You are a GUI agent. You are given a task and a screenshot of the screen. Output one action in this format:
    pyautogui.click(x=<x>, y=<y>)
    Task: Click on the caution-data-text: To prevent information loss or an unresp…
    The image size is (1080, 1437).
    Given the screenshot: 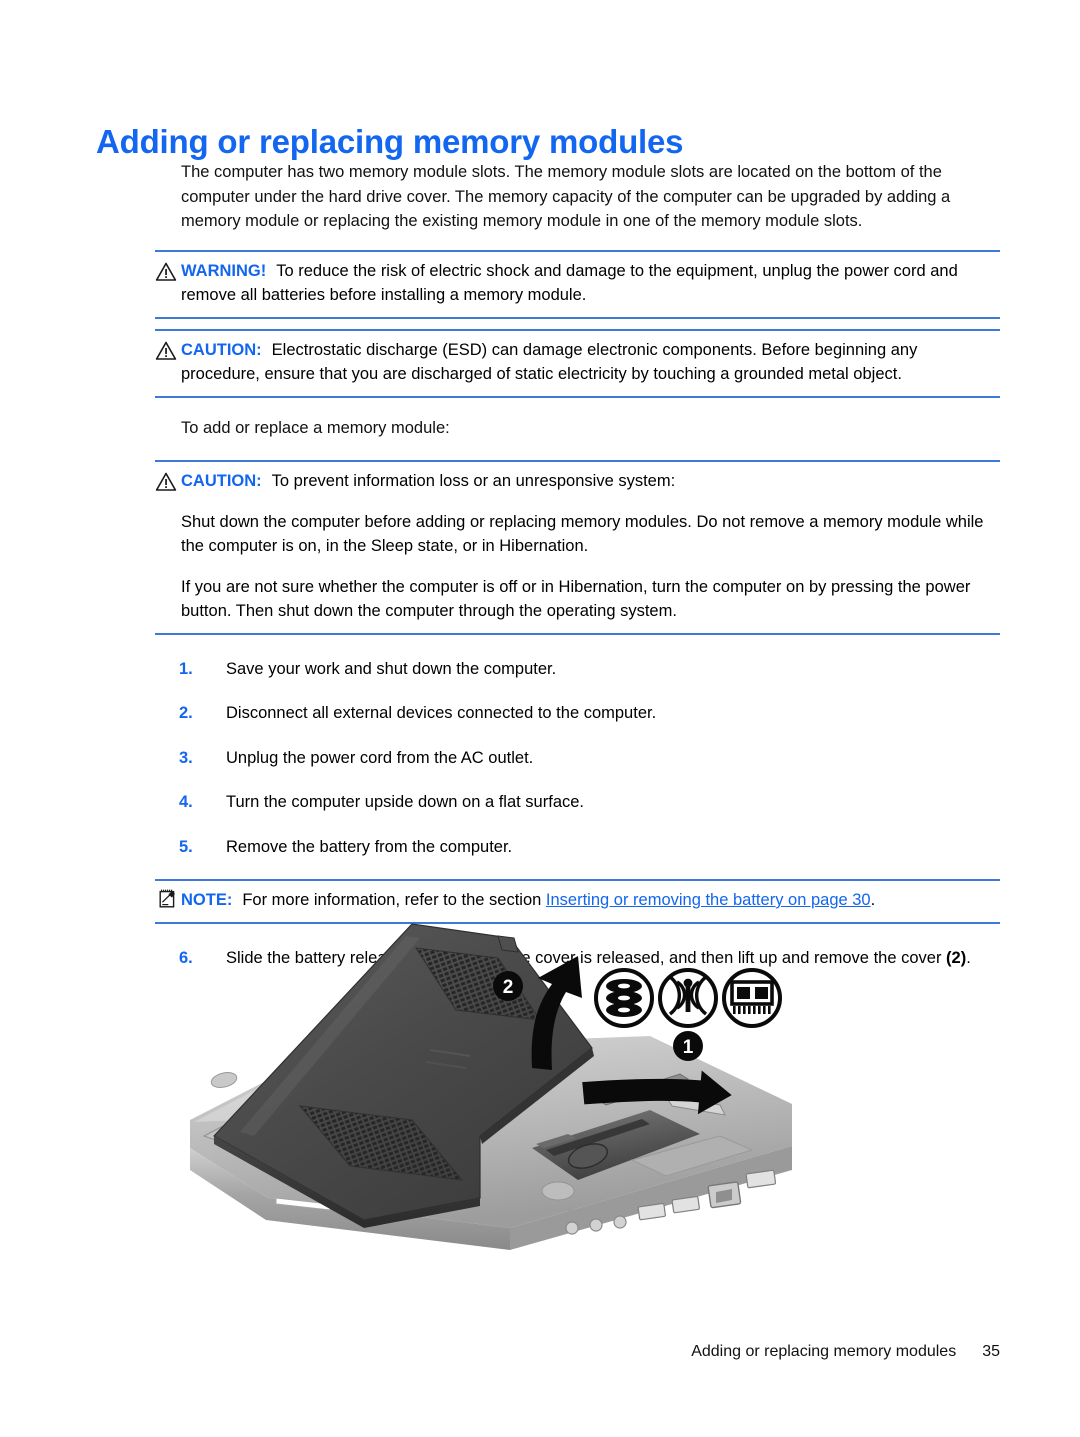 What is the action you would take?
    pyautogui.click(x=473, y=481)
    